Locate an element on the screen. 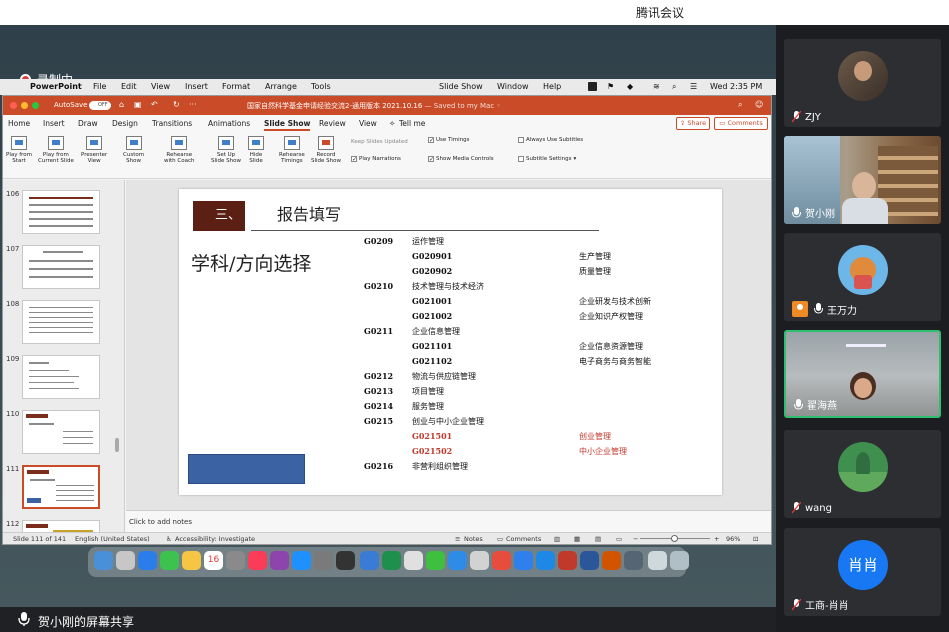  baidu-icon is located at coordinates (545, 560).